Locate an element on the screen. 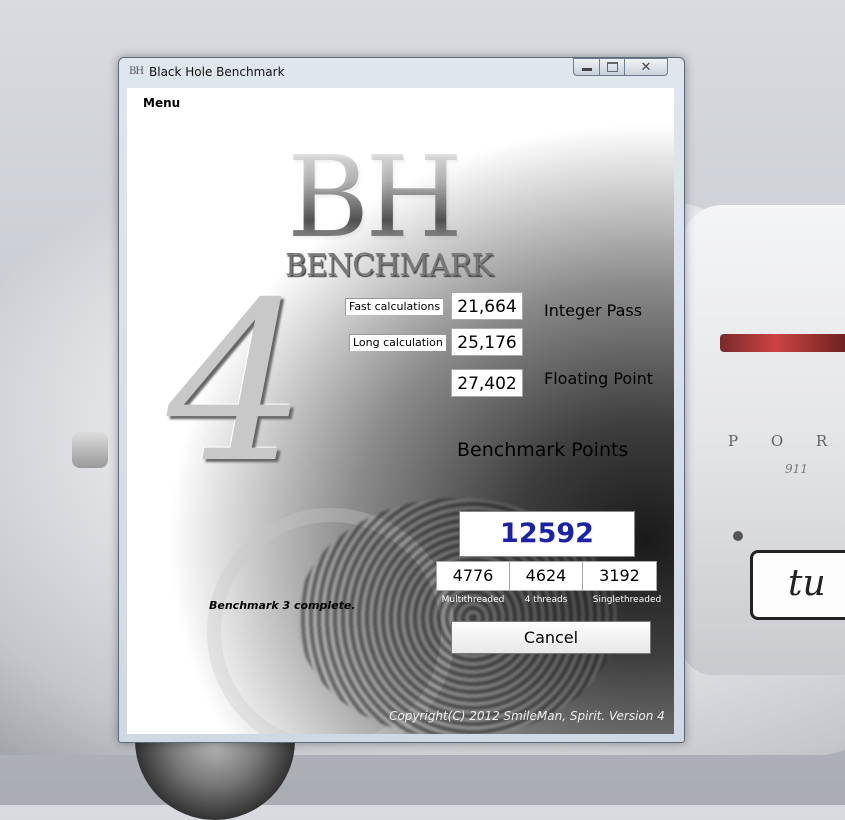 The width and height of the screenshot is (845, 820). singlethreaded-caption: Singlethreaded is located at coordinates (627, 600).